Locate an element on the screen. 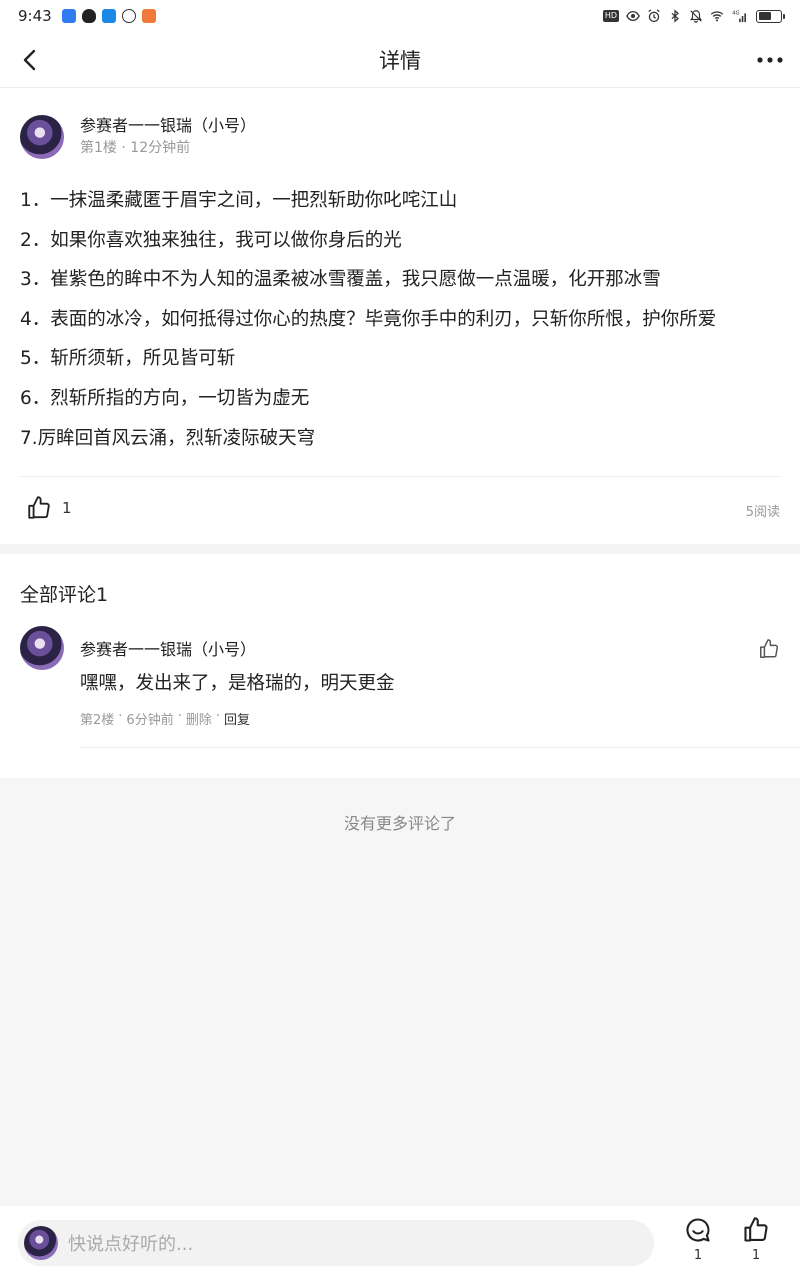 The image size is (800, 1280). nav-bar: 详情 is located at coordinates (400, 60).